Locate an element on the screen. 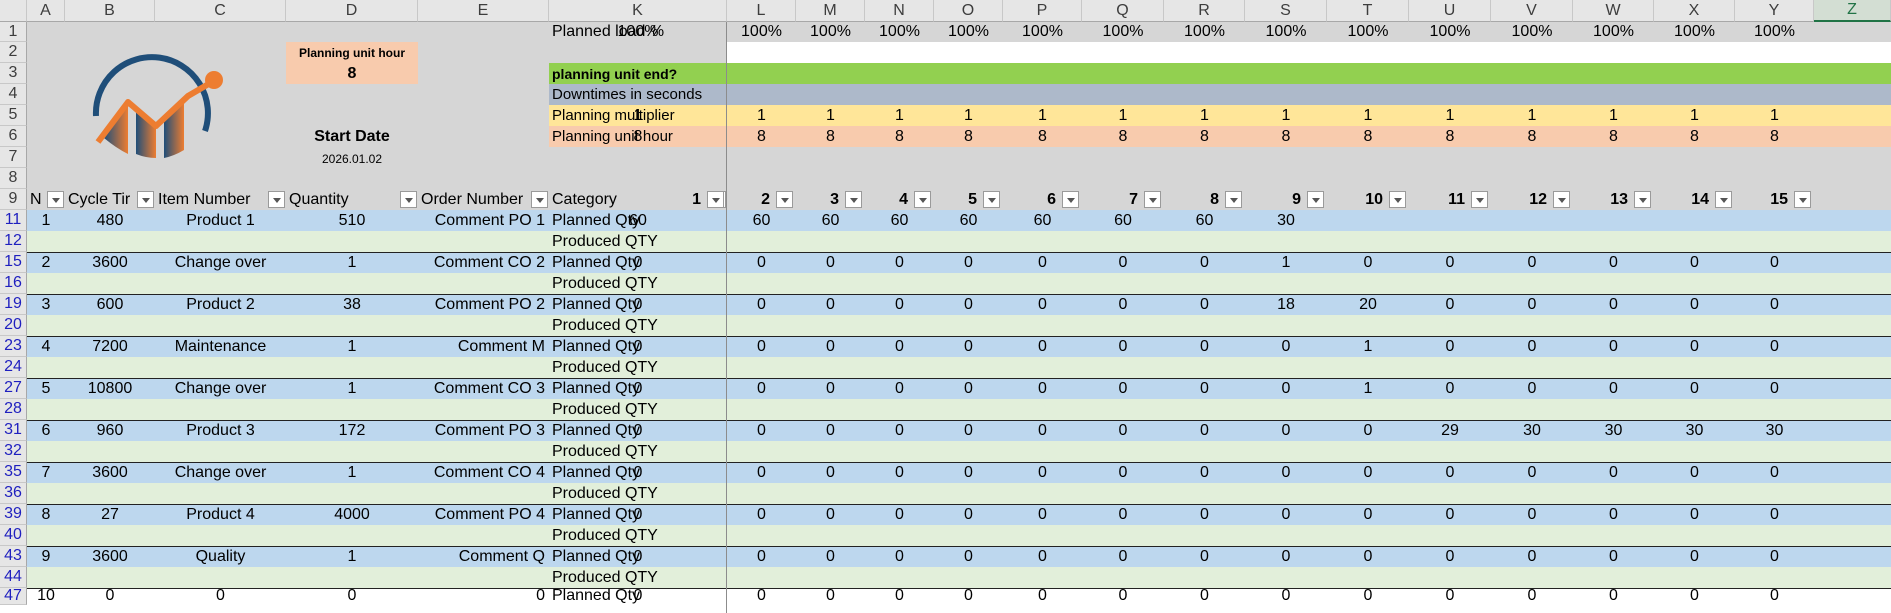 The height and width of the screenshot is (613, 1891). item-number: Change over is located at coordinates (220, 388).